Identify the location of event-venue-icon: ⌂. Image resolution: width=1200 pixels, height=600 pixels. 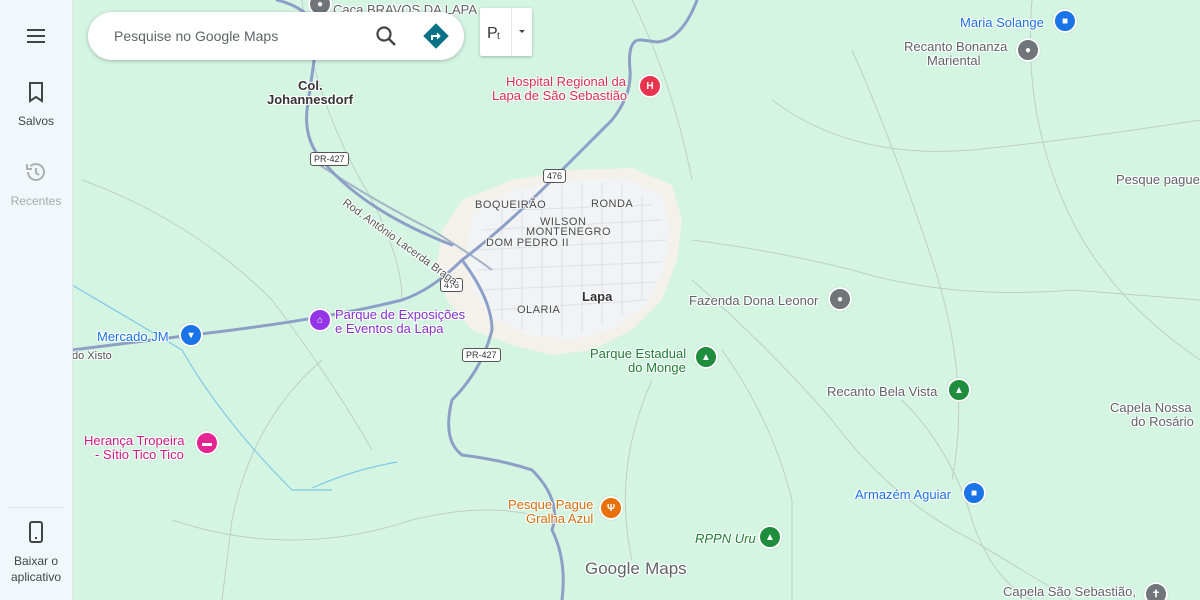
(320, 320).